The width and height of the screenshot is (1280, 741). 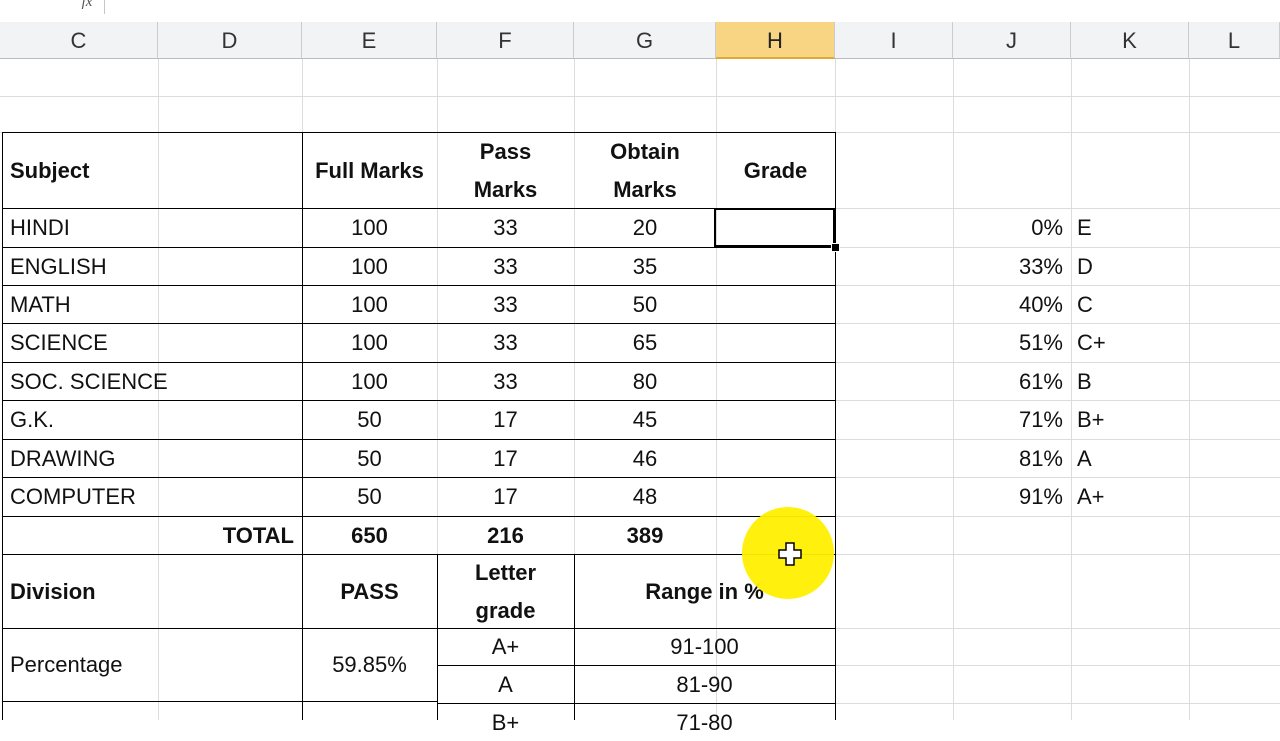 What do you see at coordinates (505, 535) in the screenshot?
I see `total-pass-marks: 216` at bounding box center [505, 535].